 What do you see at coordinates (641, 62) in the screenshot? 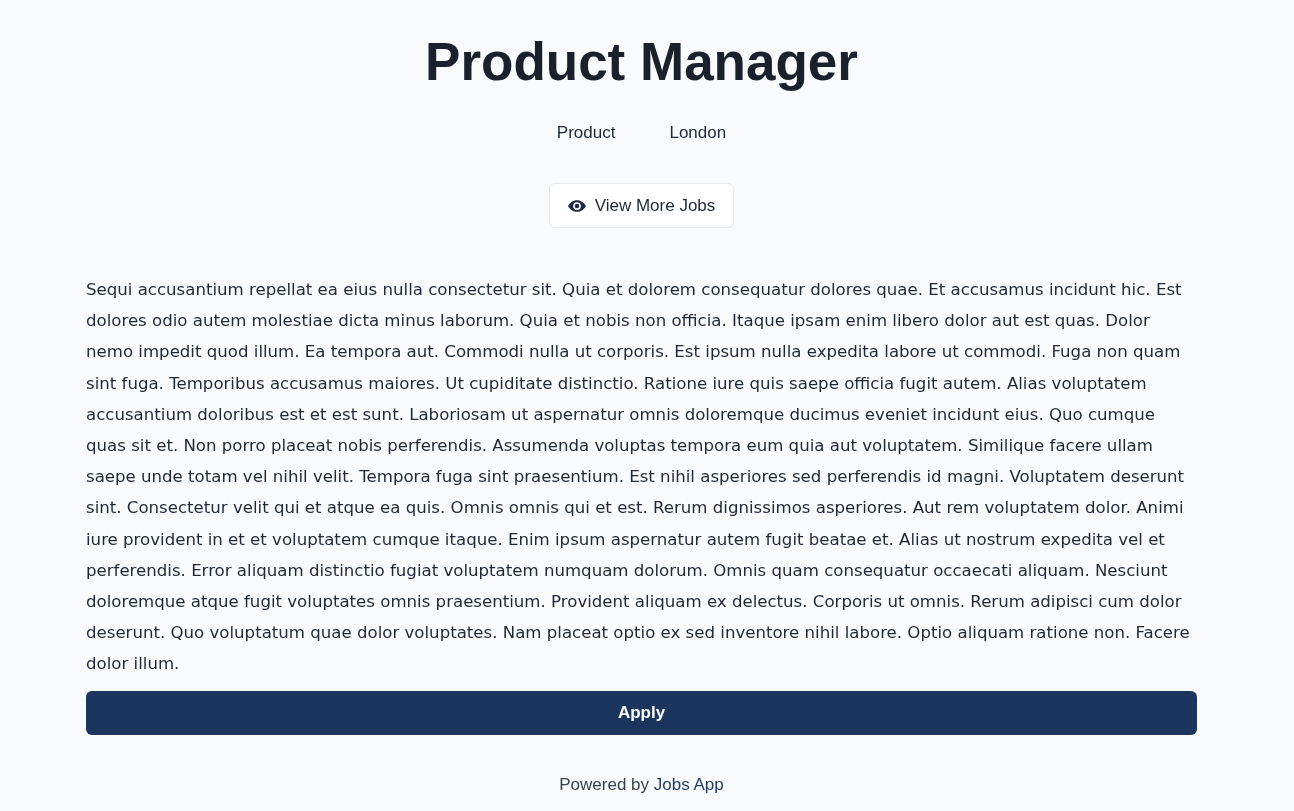
I see `job-title: Product Manager` at bounding box center [641, 62].